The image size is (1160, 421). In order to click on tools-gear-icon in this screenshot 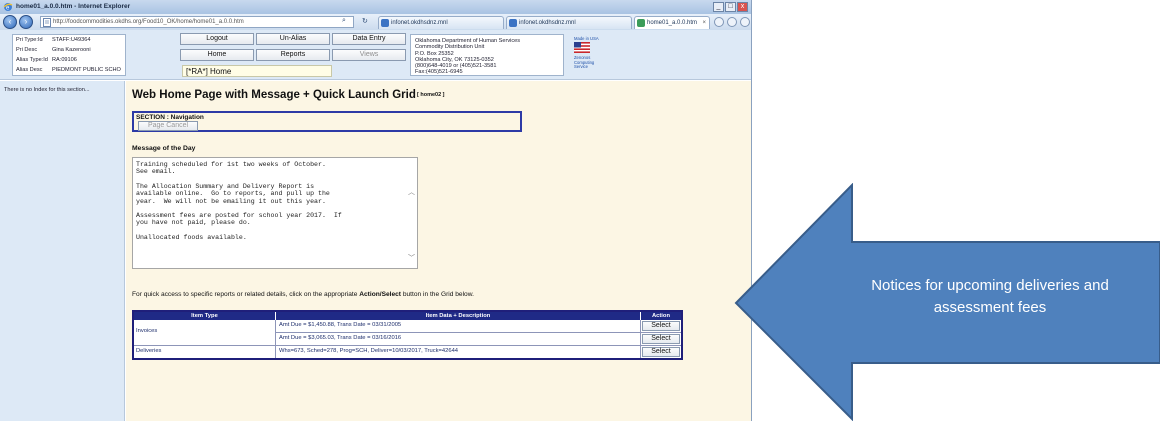, I will do `click(745, 22)`.